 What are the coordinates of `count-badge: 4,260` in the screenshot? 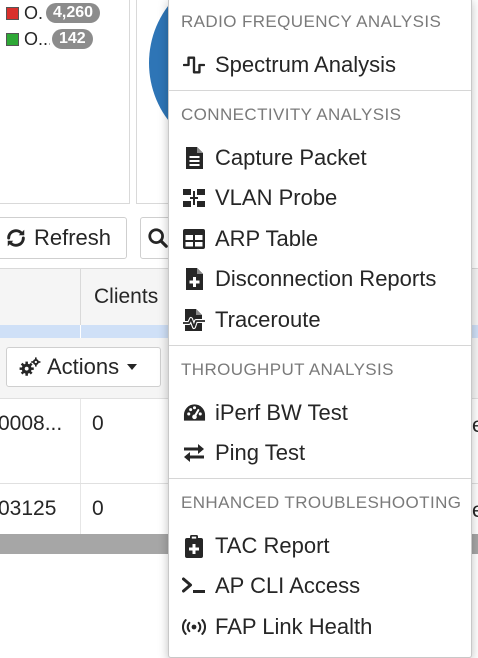 It's located at (73, 13).